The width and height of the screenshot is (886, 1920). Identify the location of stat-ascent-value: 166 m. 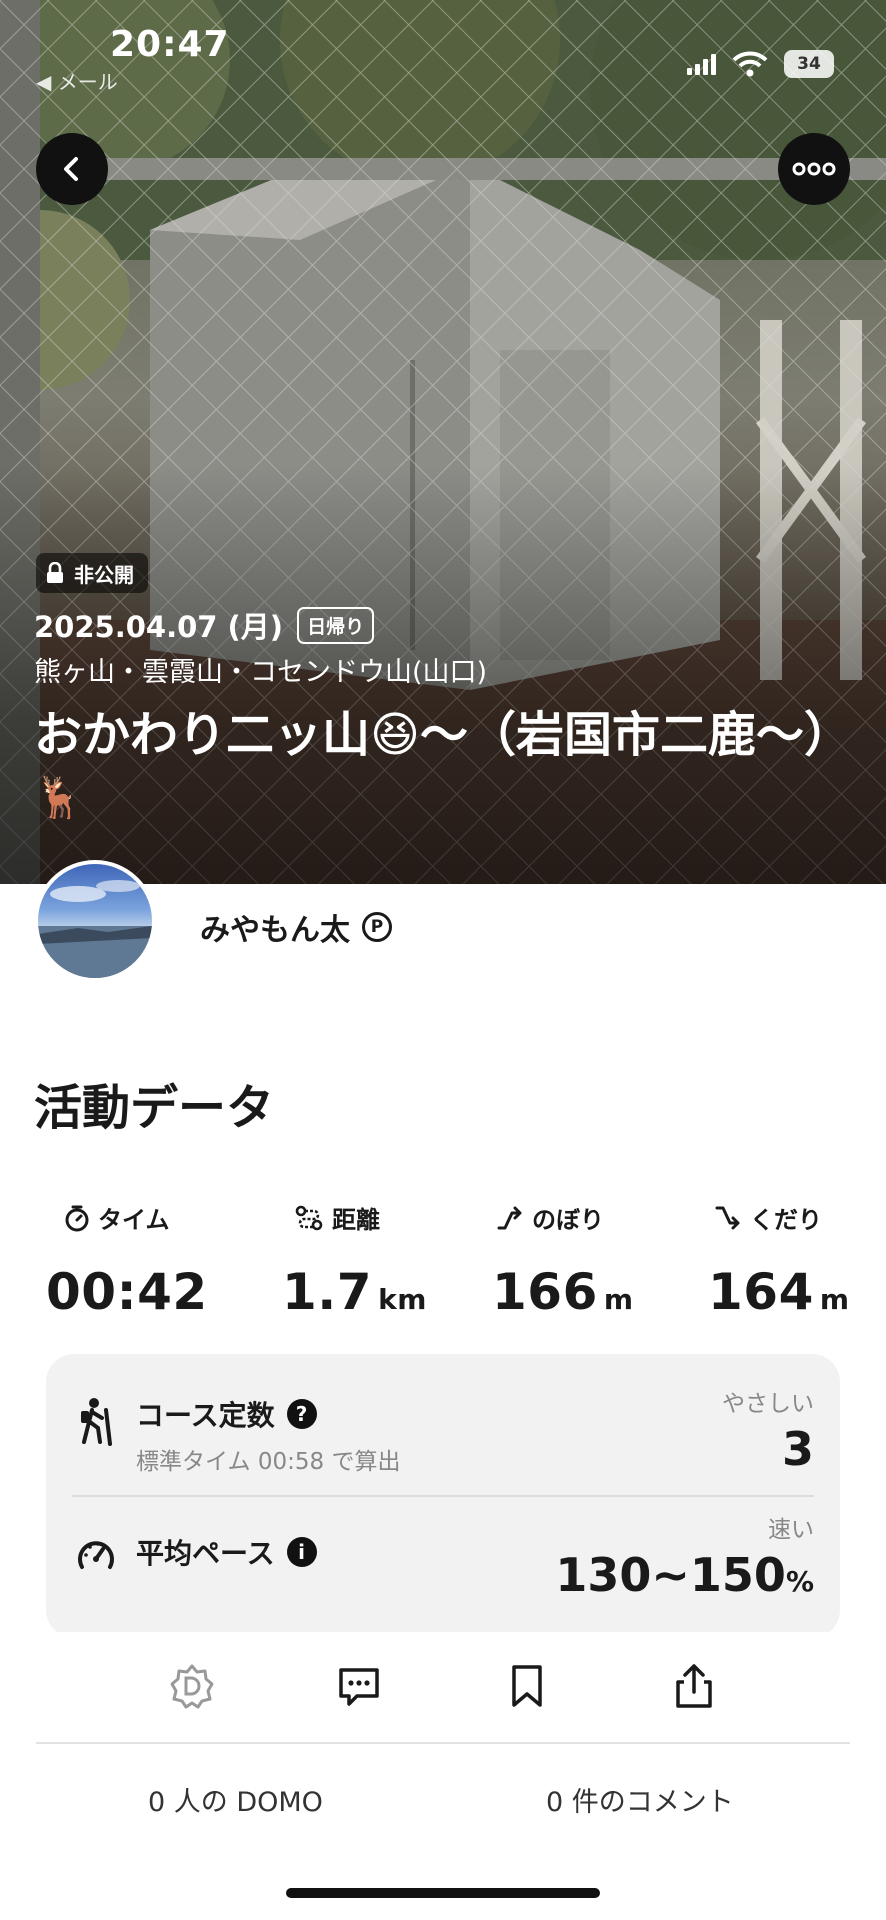
(563, 1292).